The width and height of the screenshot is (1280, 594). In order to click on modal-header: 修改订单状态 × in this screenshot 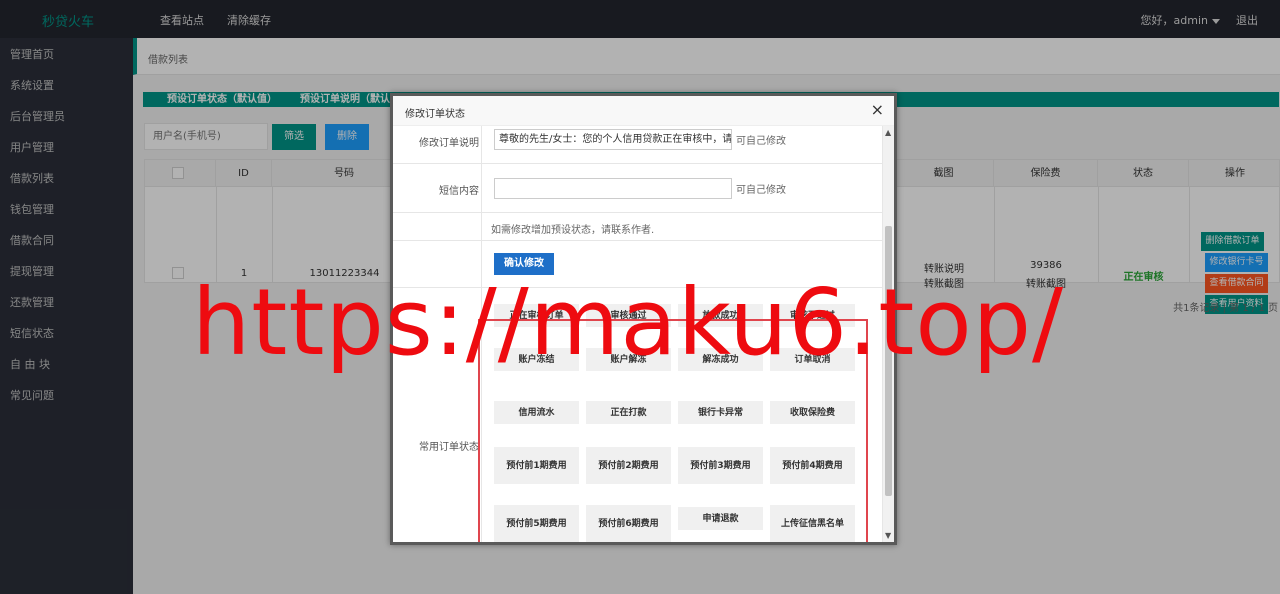, I will do `click(643, 111)`.